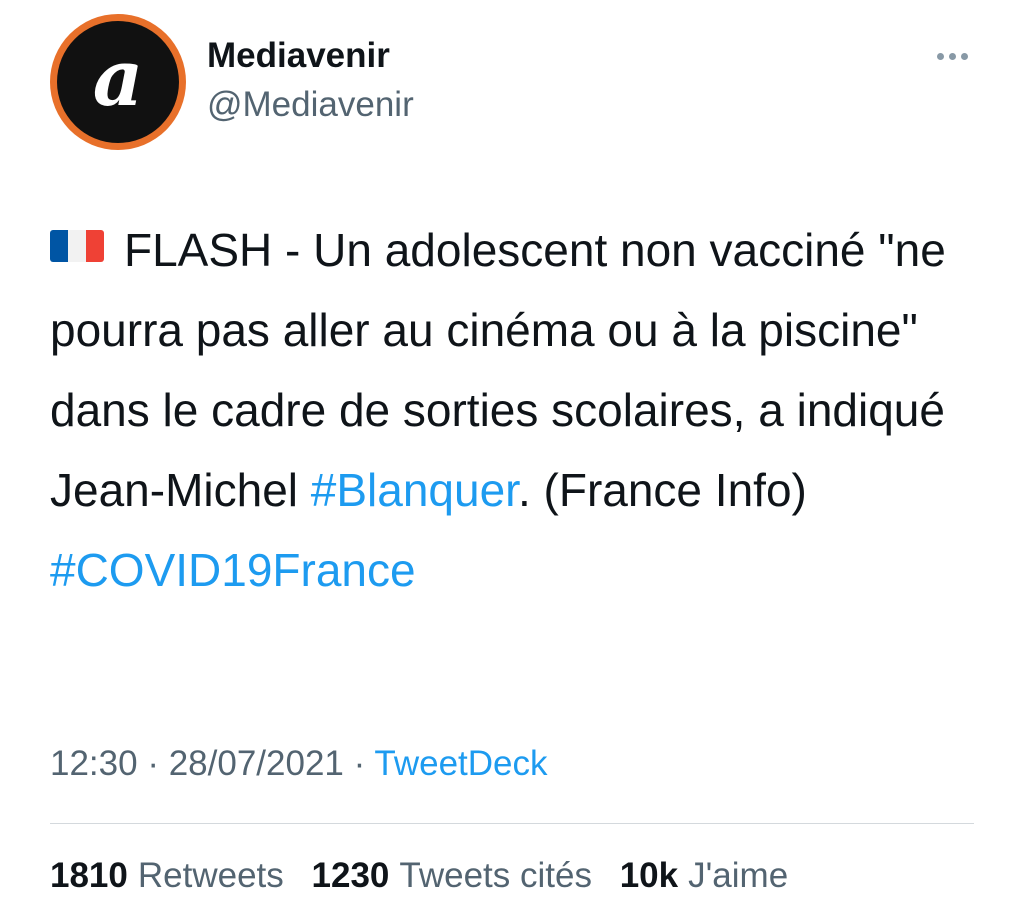  I want to click on avatar-logo: a, so click(118, 82).